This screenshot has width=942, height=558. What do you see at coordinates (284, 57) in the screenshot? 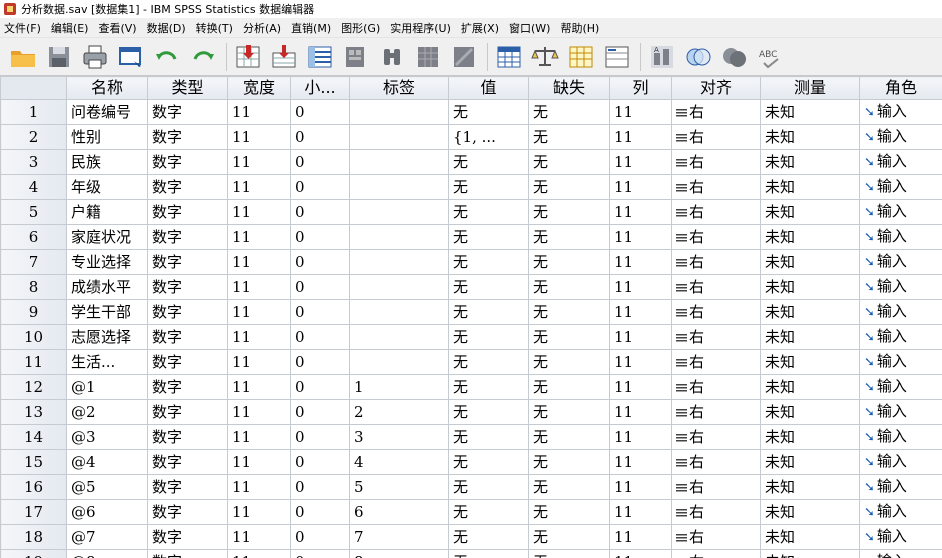
I see `goto-variable-icon` at bounding box center [284, 57].